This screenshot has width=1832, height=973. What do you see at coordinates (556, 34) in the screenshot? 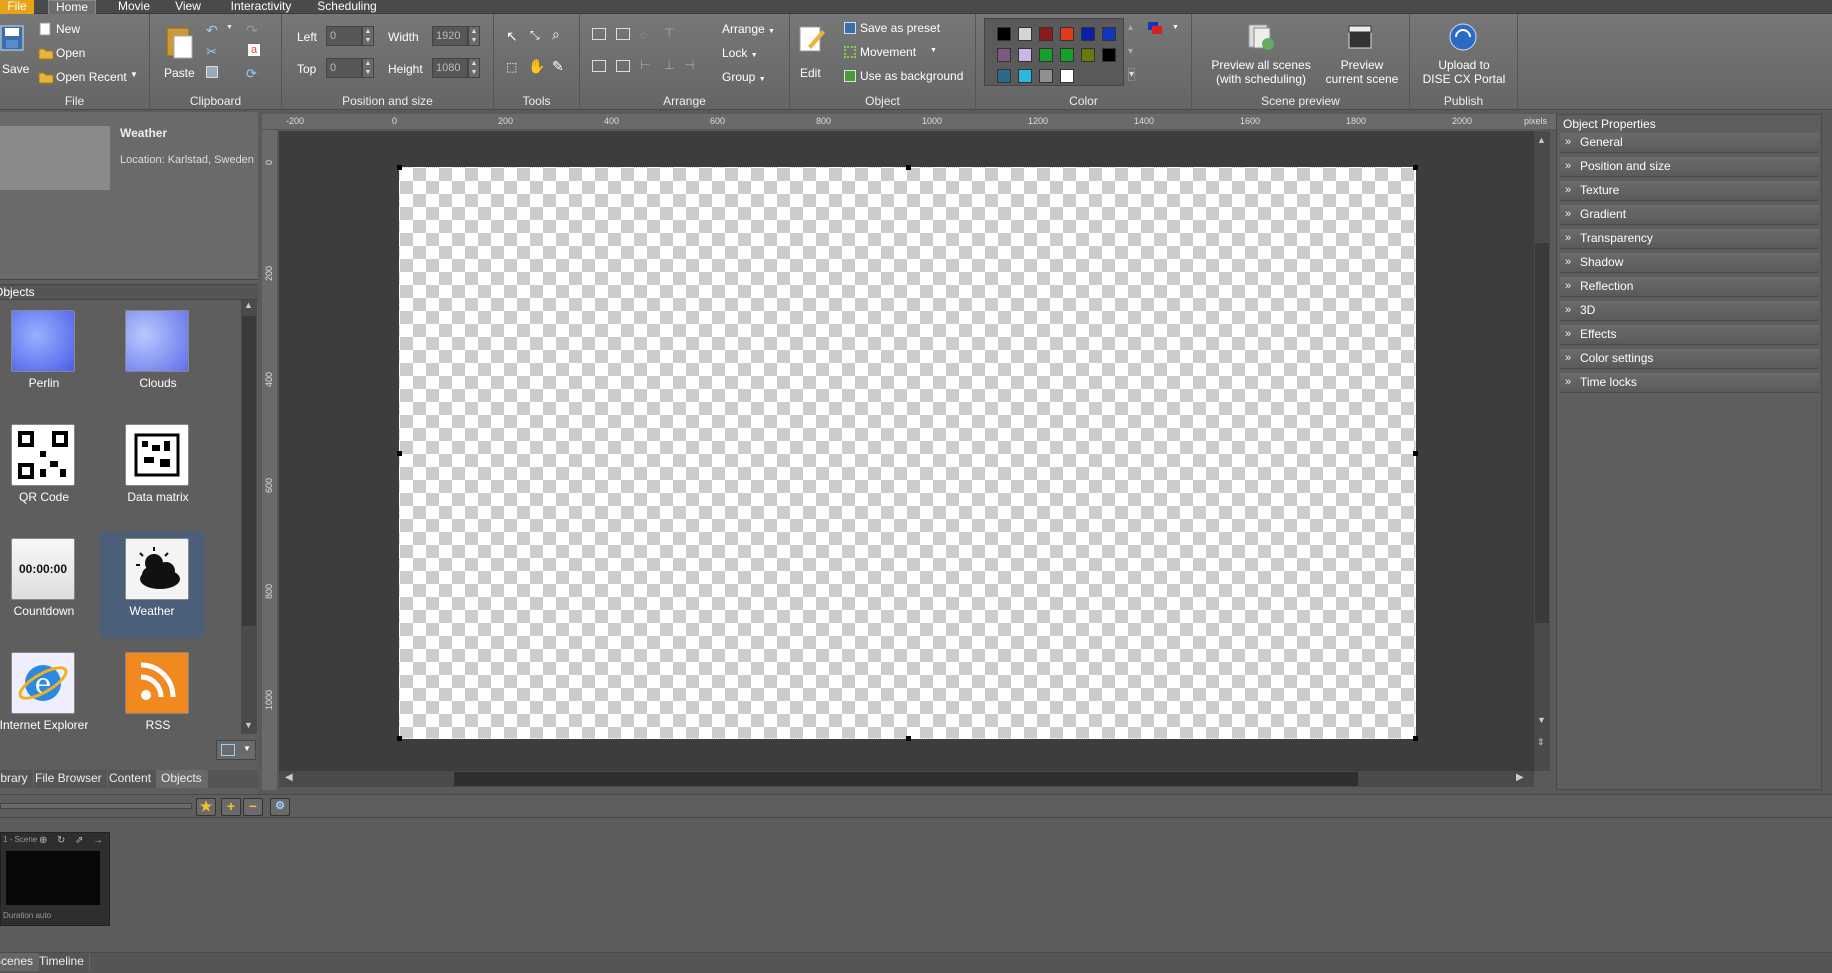
I see `zoom-icon: ⌕` at bounding box center [556, 34].